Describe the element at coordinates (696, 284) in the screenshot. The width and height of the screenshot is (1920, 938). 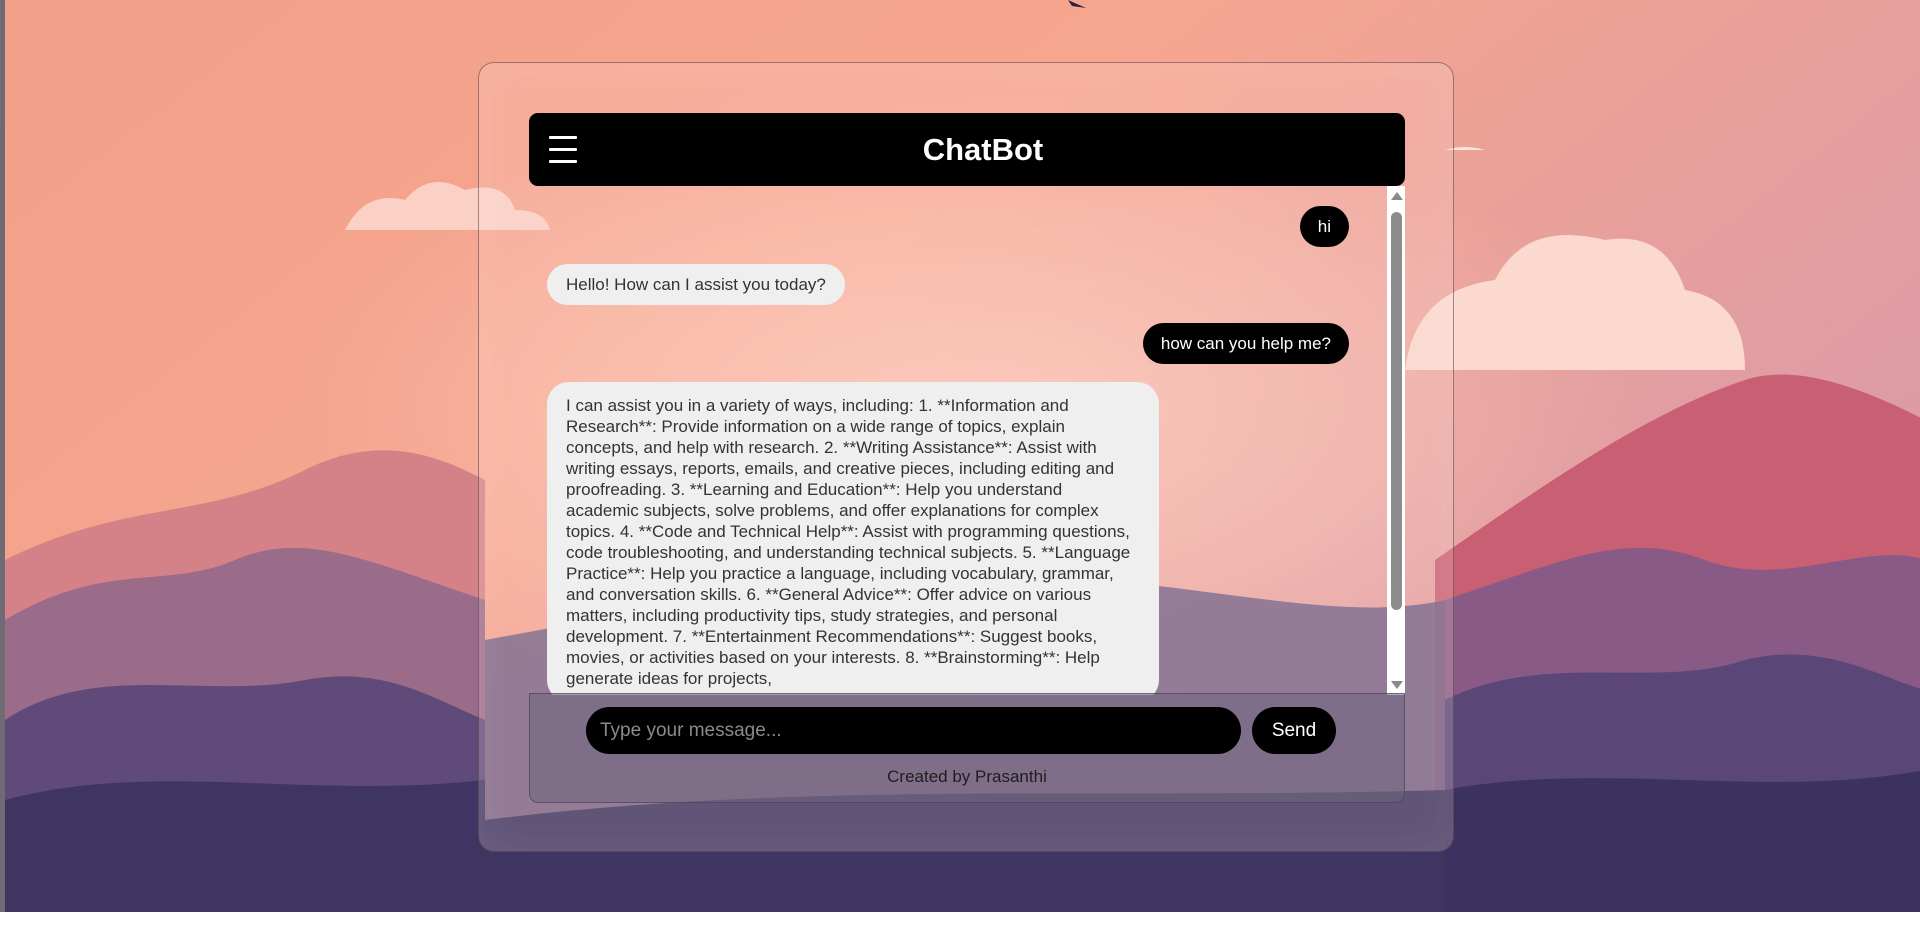
I see `bot-message: Hello! How can I assist you today?` at that location.